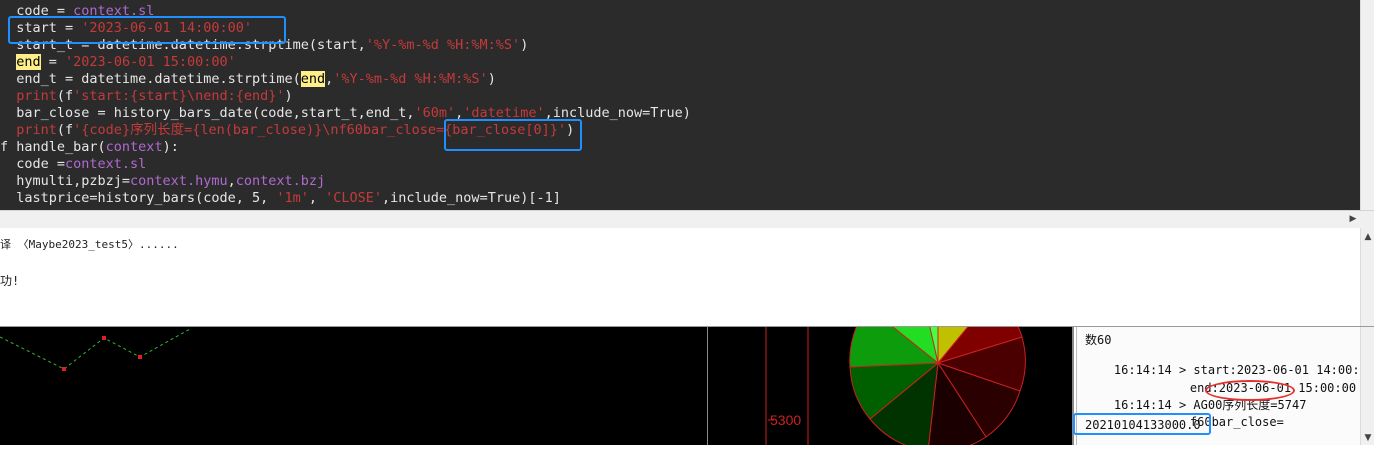  What do you see at coordinates (10, 281) in the screenshot?
I see `compile-result-line: 功!` at bounding box center [10, 281].